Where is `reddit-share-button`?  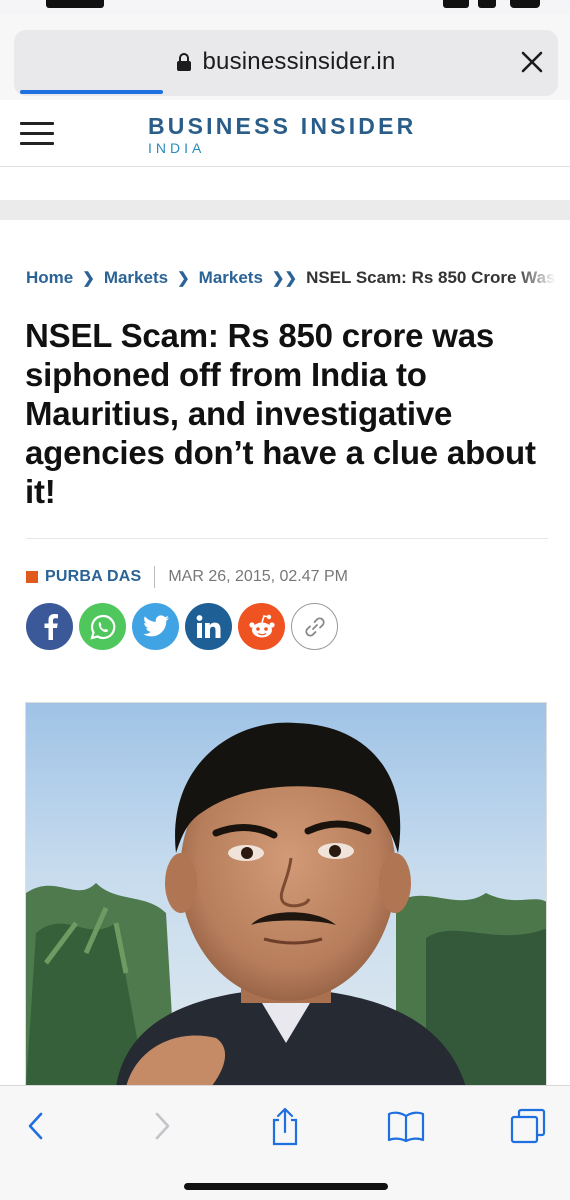
reddit-share-button is located at coordinates (261, 626).